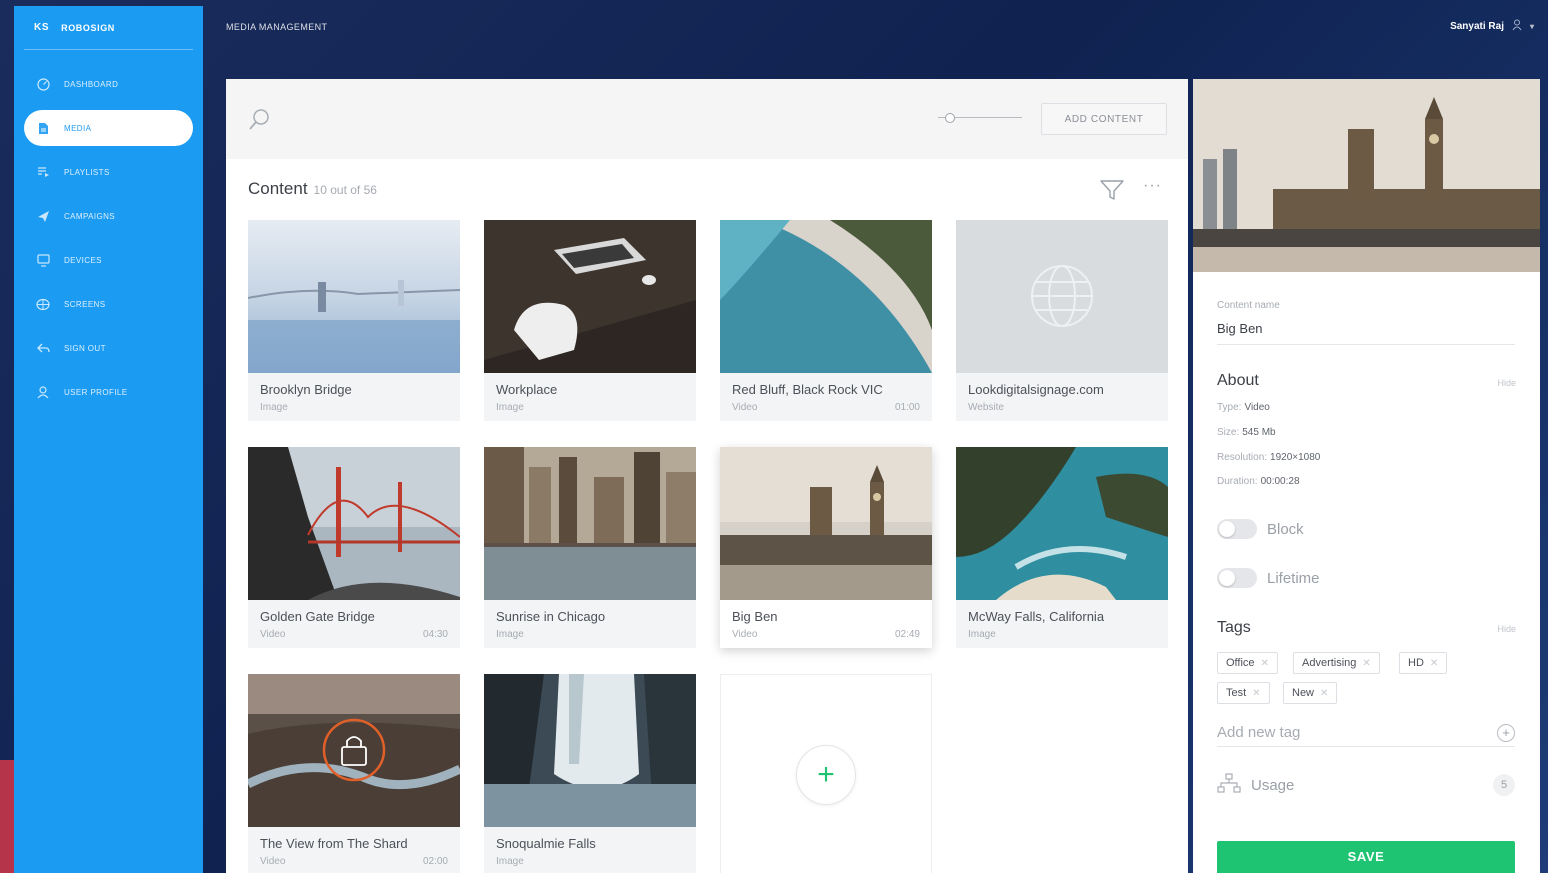 The height and width of the screenshot is (873, 1548). What do you see at coordinates (755, 616) in the screenshot?
I see `card-name: Big Ben` at bounding box center [755, 616].